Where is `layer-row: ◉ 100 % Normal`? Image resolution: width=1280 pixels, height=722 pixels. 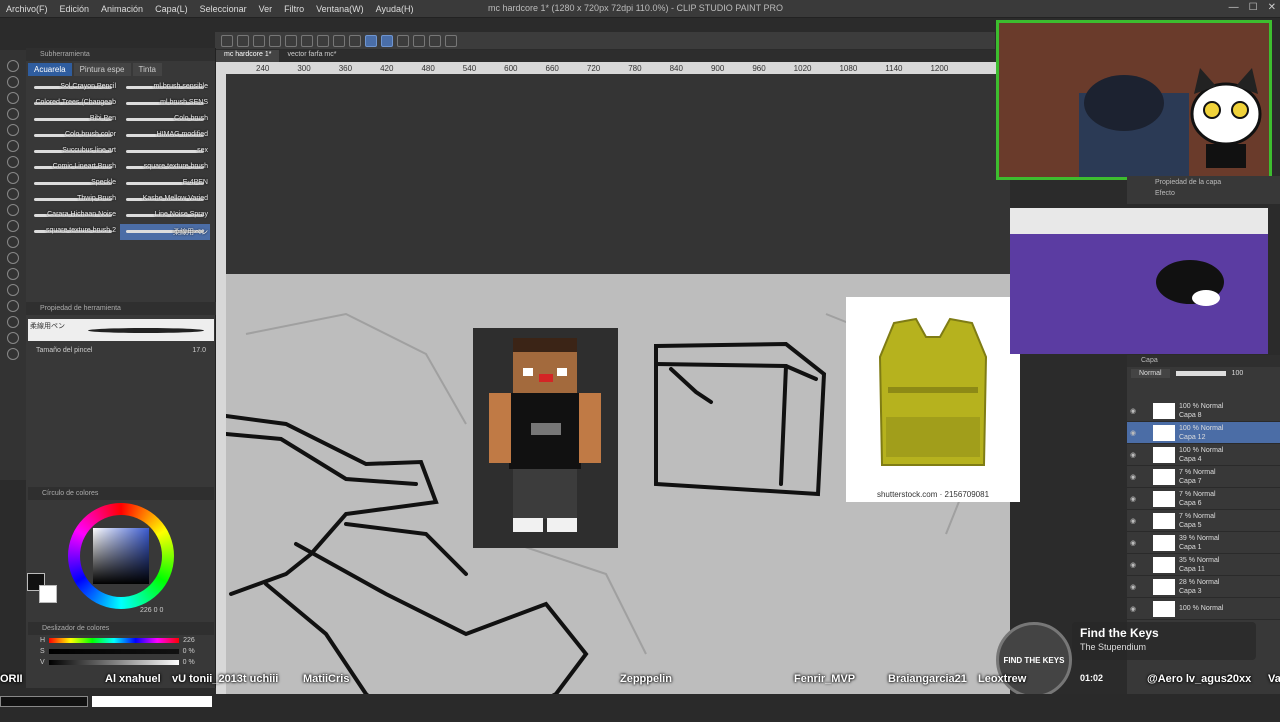
layer-row: ◉ 100 % Normal is located at coordinates (1203, 609).